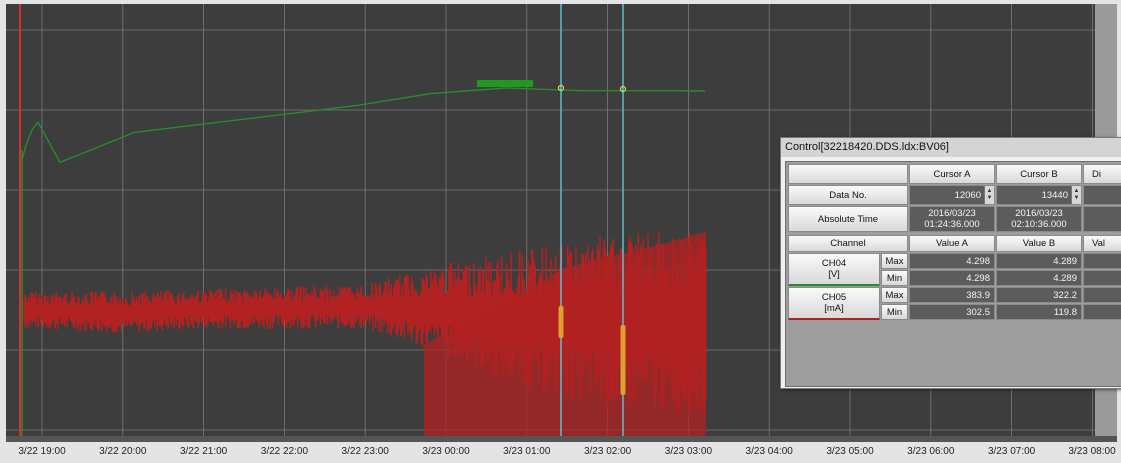 Image resolution: width=1121 pixels, height=463 pixels. I want to click on cursor-a-time: 01:24:36.000, so click(952, 224).